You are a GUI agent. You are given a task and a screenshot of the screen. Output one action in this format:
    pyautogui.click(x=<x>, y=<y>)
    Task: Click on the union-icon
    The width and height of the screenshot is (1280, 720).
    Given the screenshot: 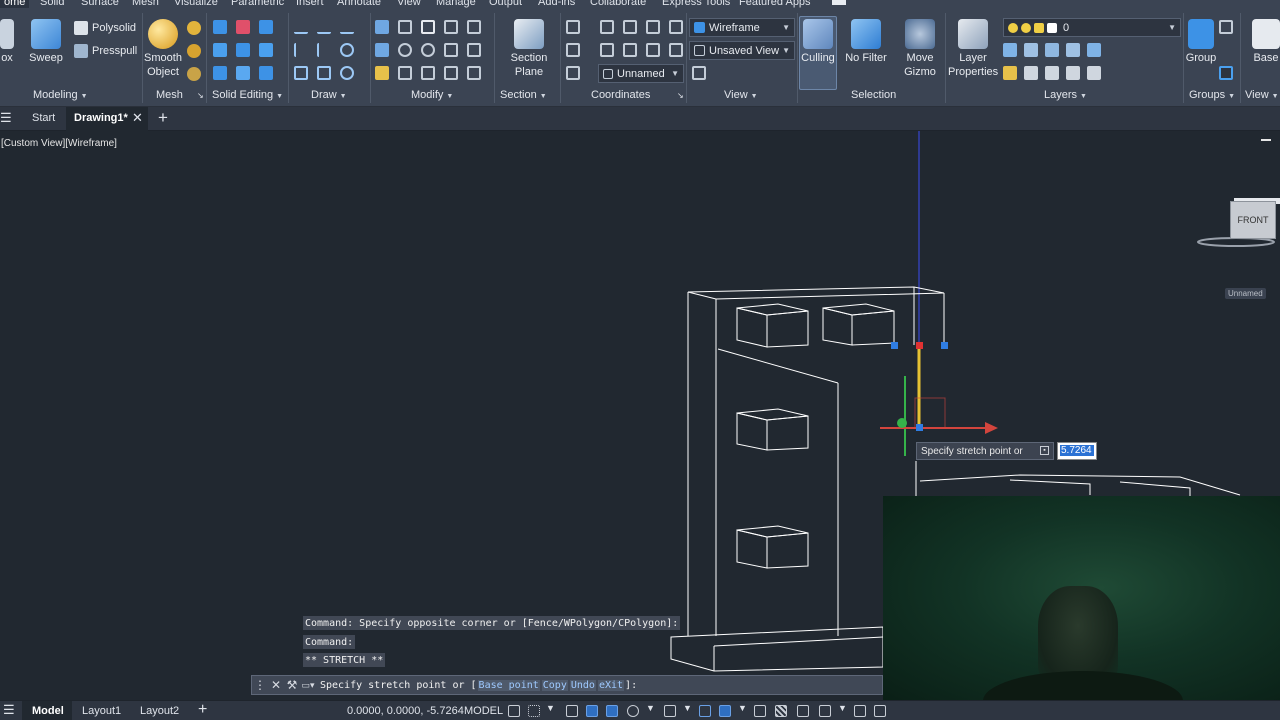 What is the action you would take?
    pyautogui.click(x=220, y=27)
    